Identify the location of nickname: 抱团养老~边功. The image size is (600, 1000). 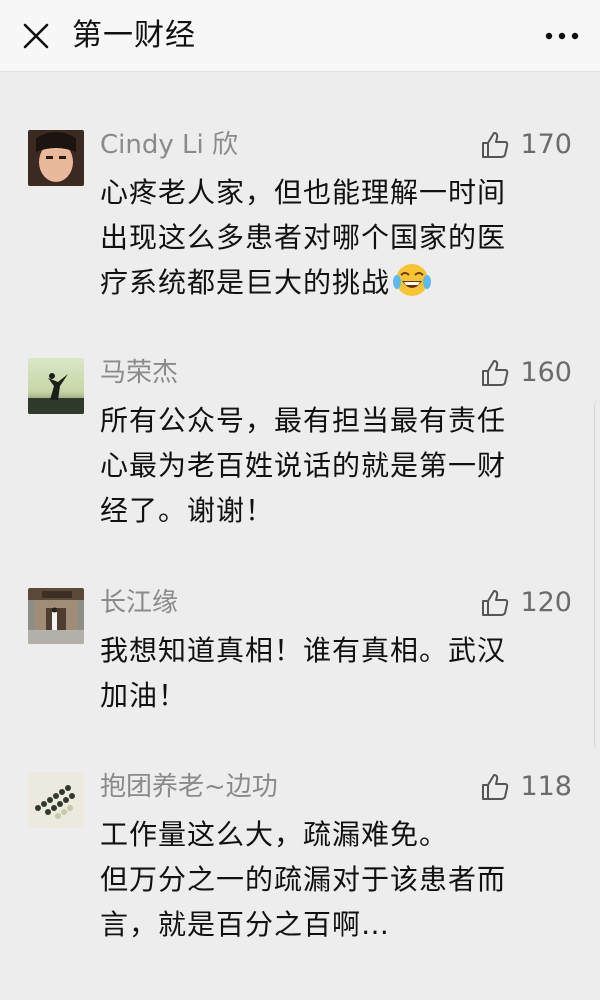
(189, 787).